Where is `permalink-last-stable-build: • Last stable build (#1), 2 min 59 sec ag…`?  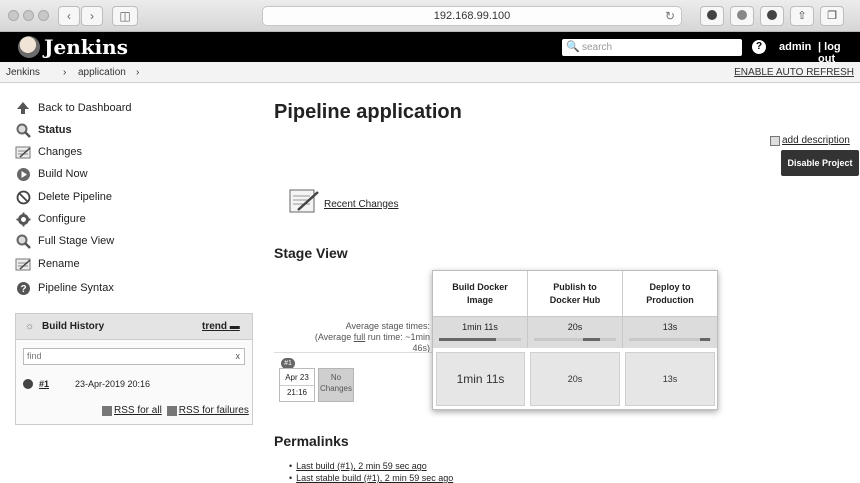
permalink-last-stable-build: • Last stable build (#1), 2 min 59 sec ag… is located at coordinates (371, 478).